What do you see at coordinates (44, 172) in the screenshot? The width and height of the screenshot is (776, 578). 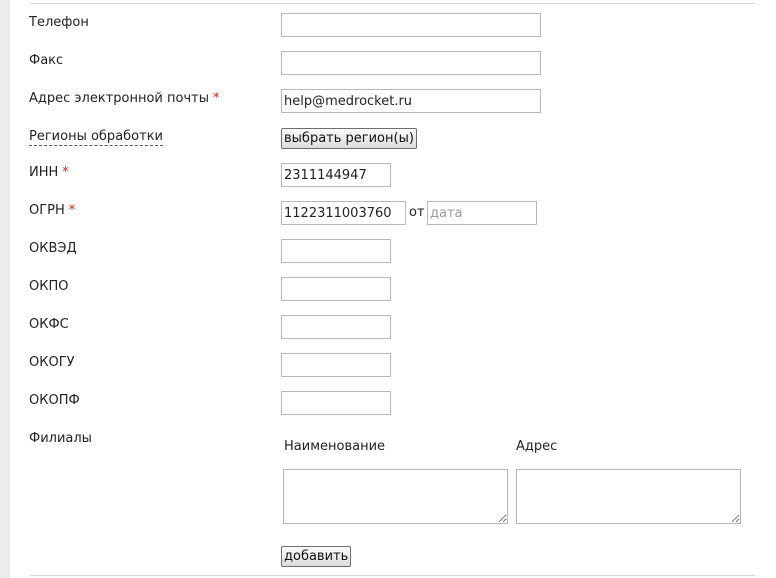 I see `inn-label-text: ИНН` at bounding box center [44, 172].